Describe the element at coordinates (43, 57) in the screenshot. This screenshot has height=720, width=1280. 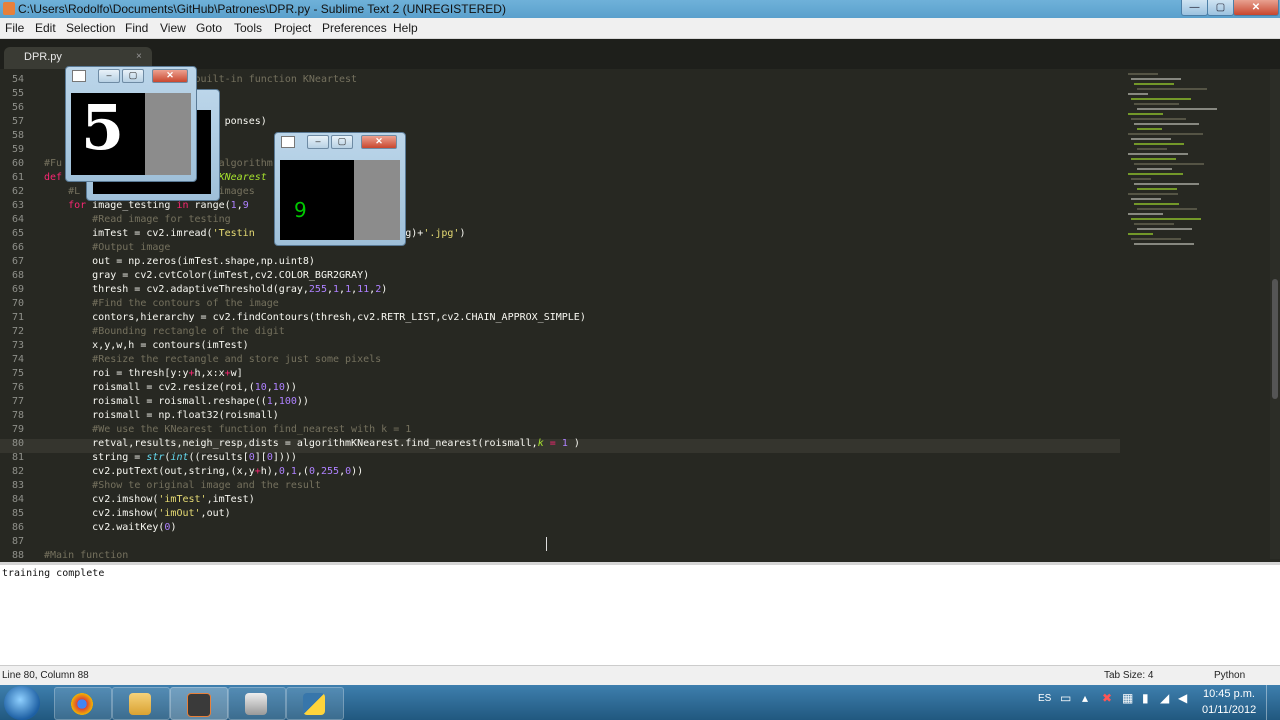
I see `tab-label: DPR.py` at that location.